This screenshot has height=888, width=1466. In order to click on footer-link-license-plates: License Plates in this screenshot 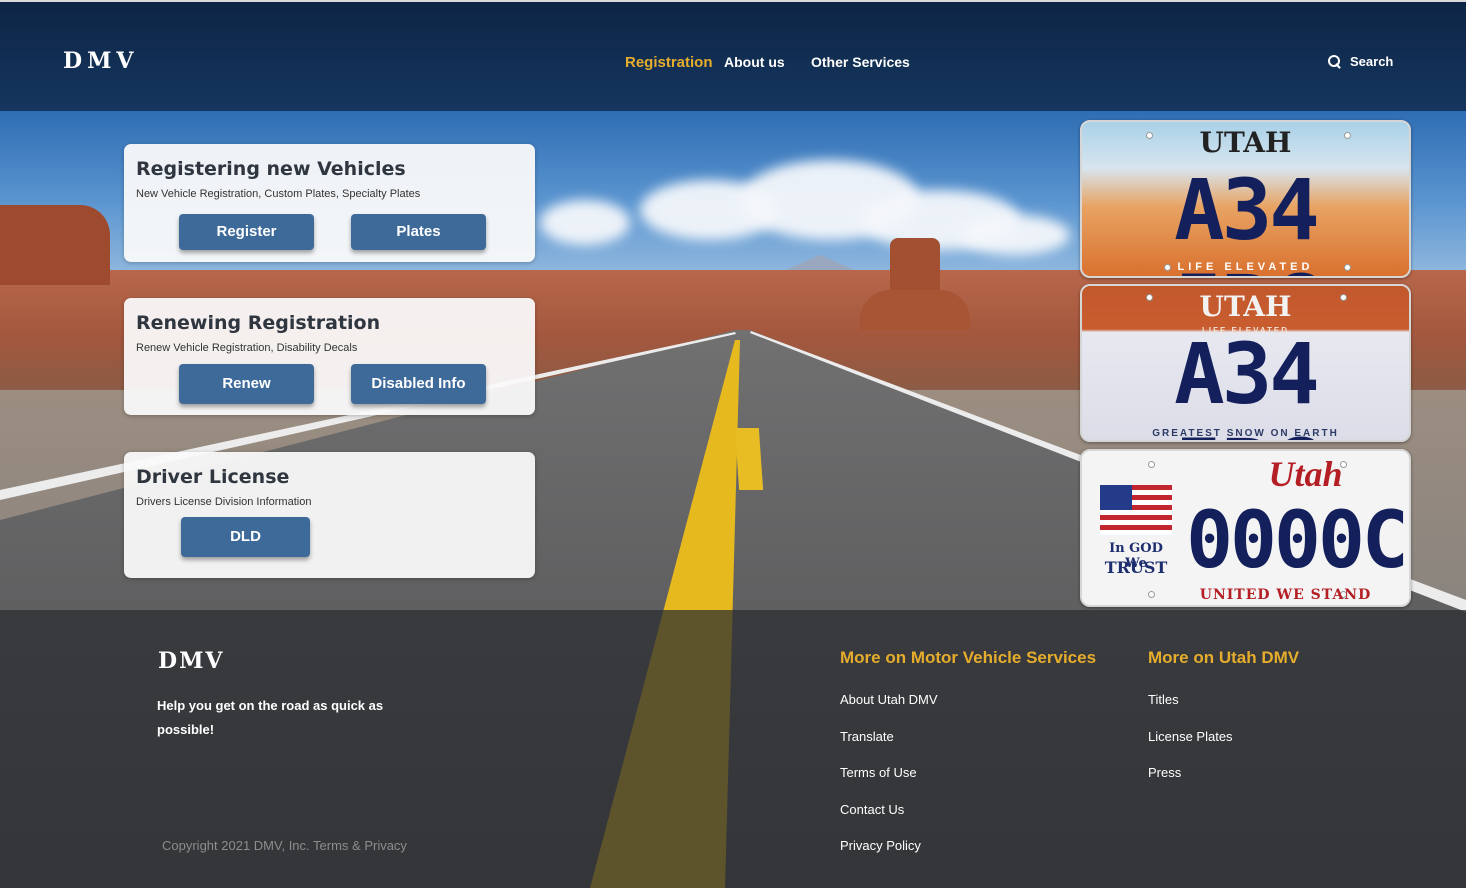, I will do `click(1190, 736)`.